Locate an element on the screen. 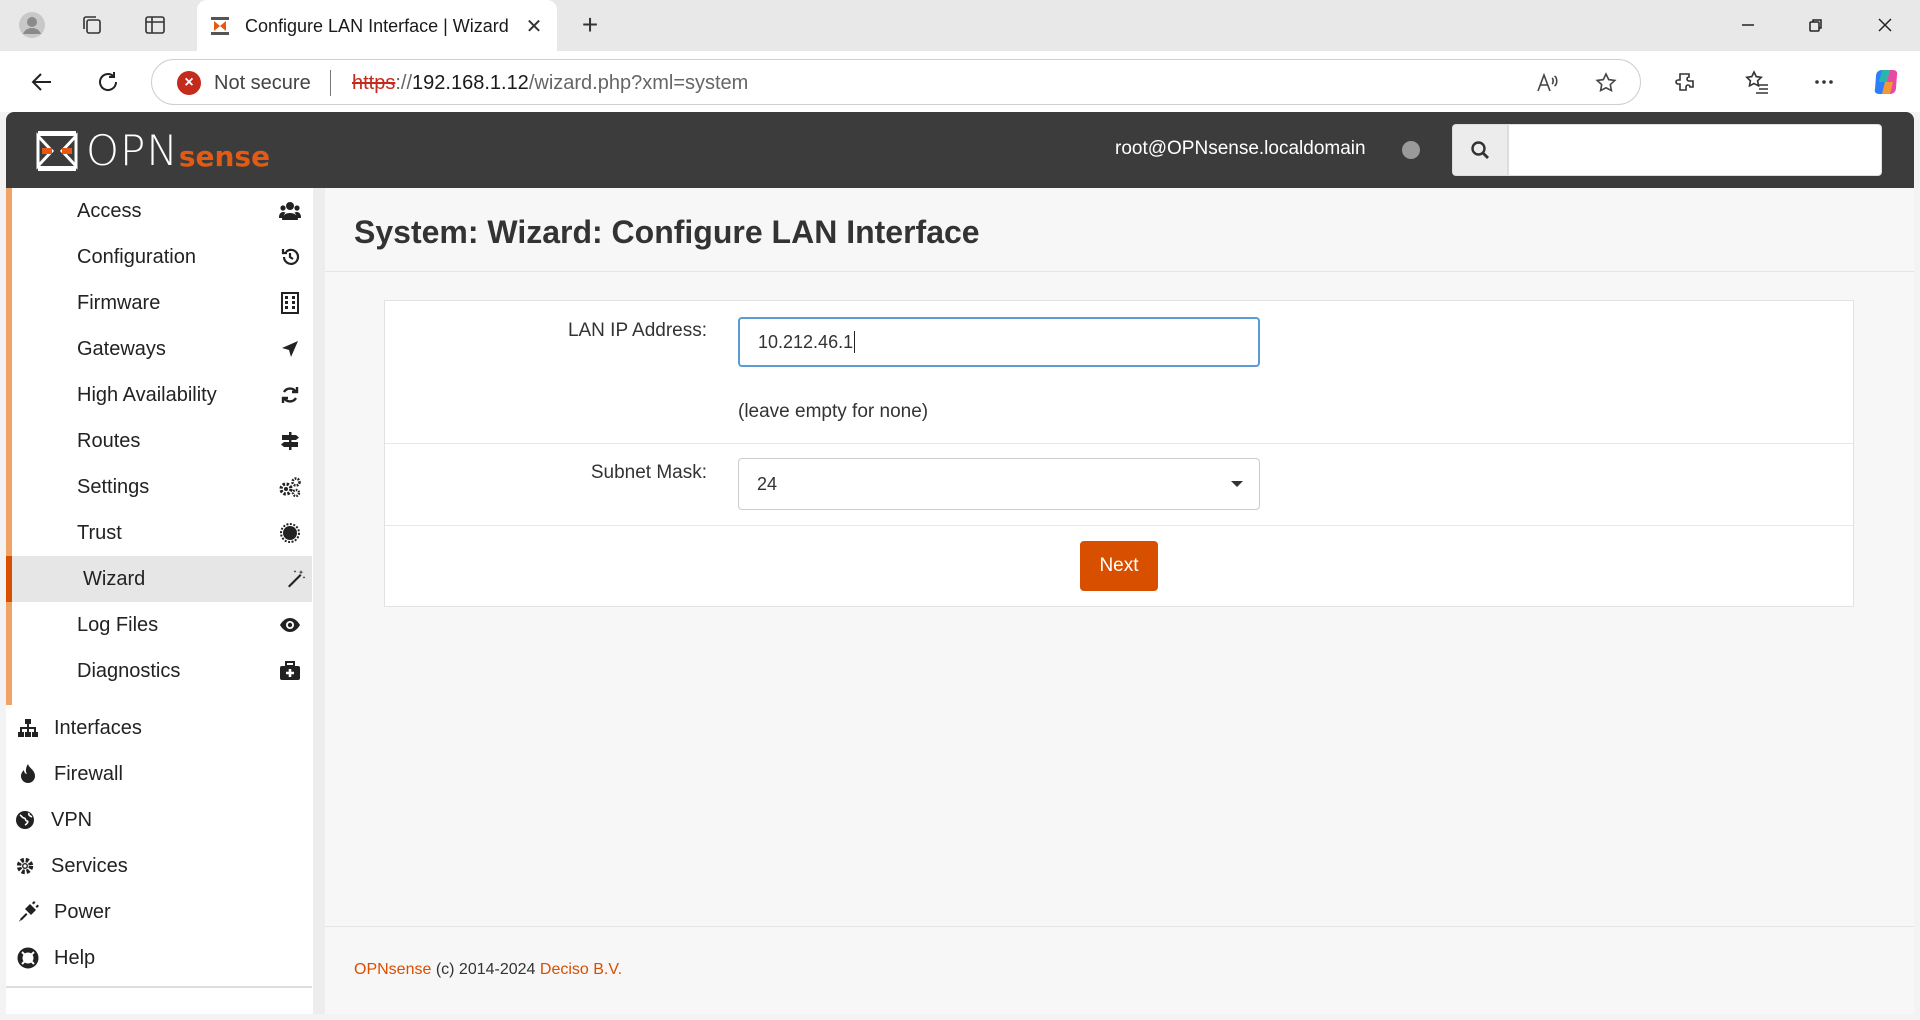 The image size is (1920, 1020). top-header: OPN sense root@OPNsense.localdomain is located at coordinates (960, 150).